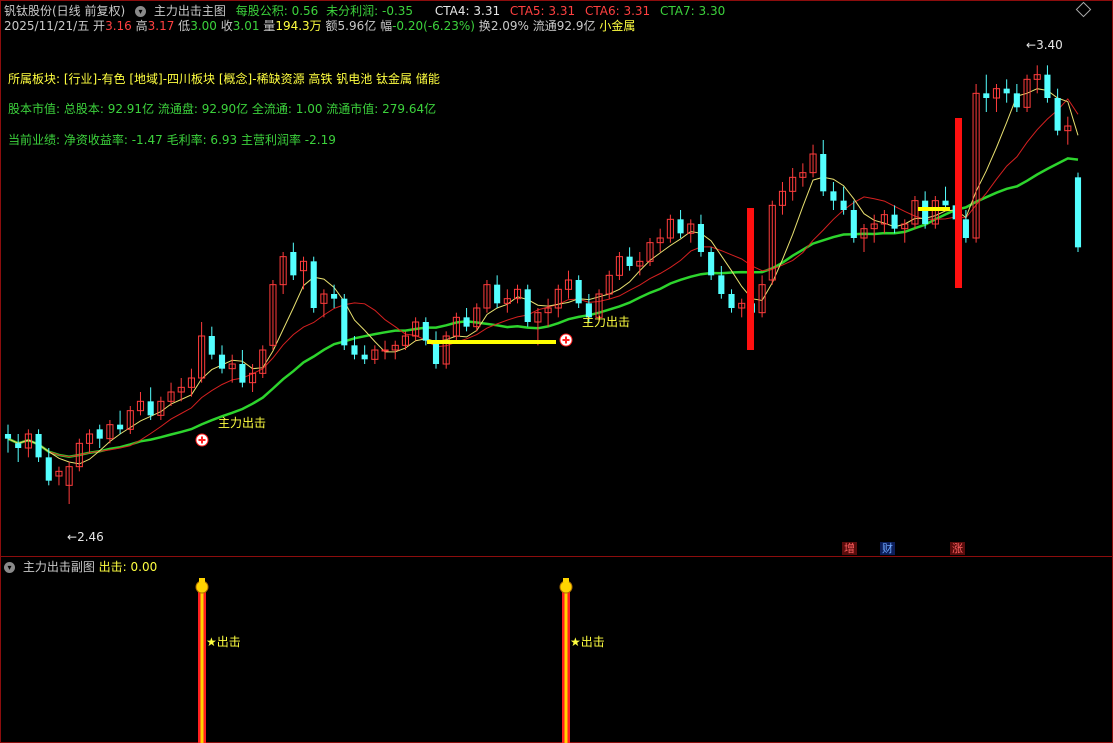 Image resolution: width=1113 pixels, height=743 pixels. What do you see at coordinates (587, 642) in the screenshot?
I see `signal-text-2: ★出击` at bounding box center [587, 642].